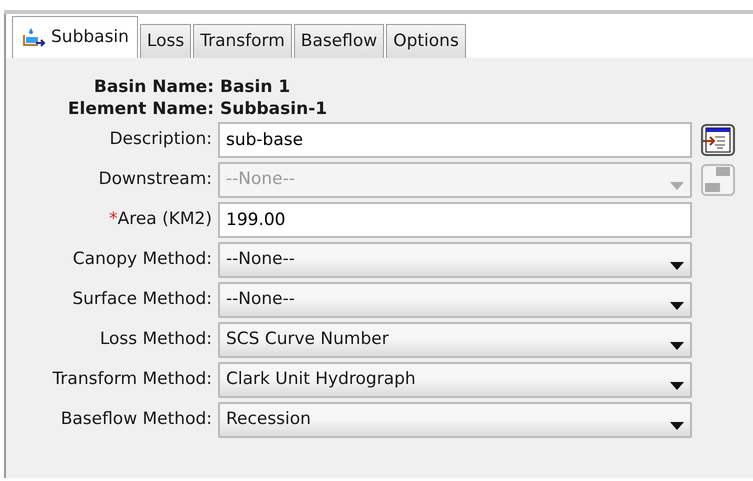 The image size is (753, 481). Describe the element at coordinates (136, 420) in the screenshot. I see `field-label: Baseflow Method:` at that location.